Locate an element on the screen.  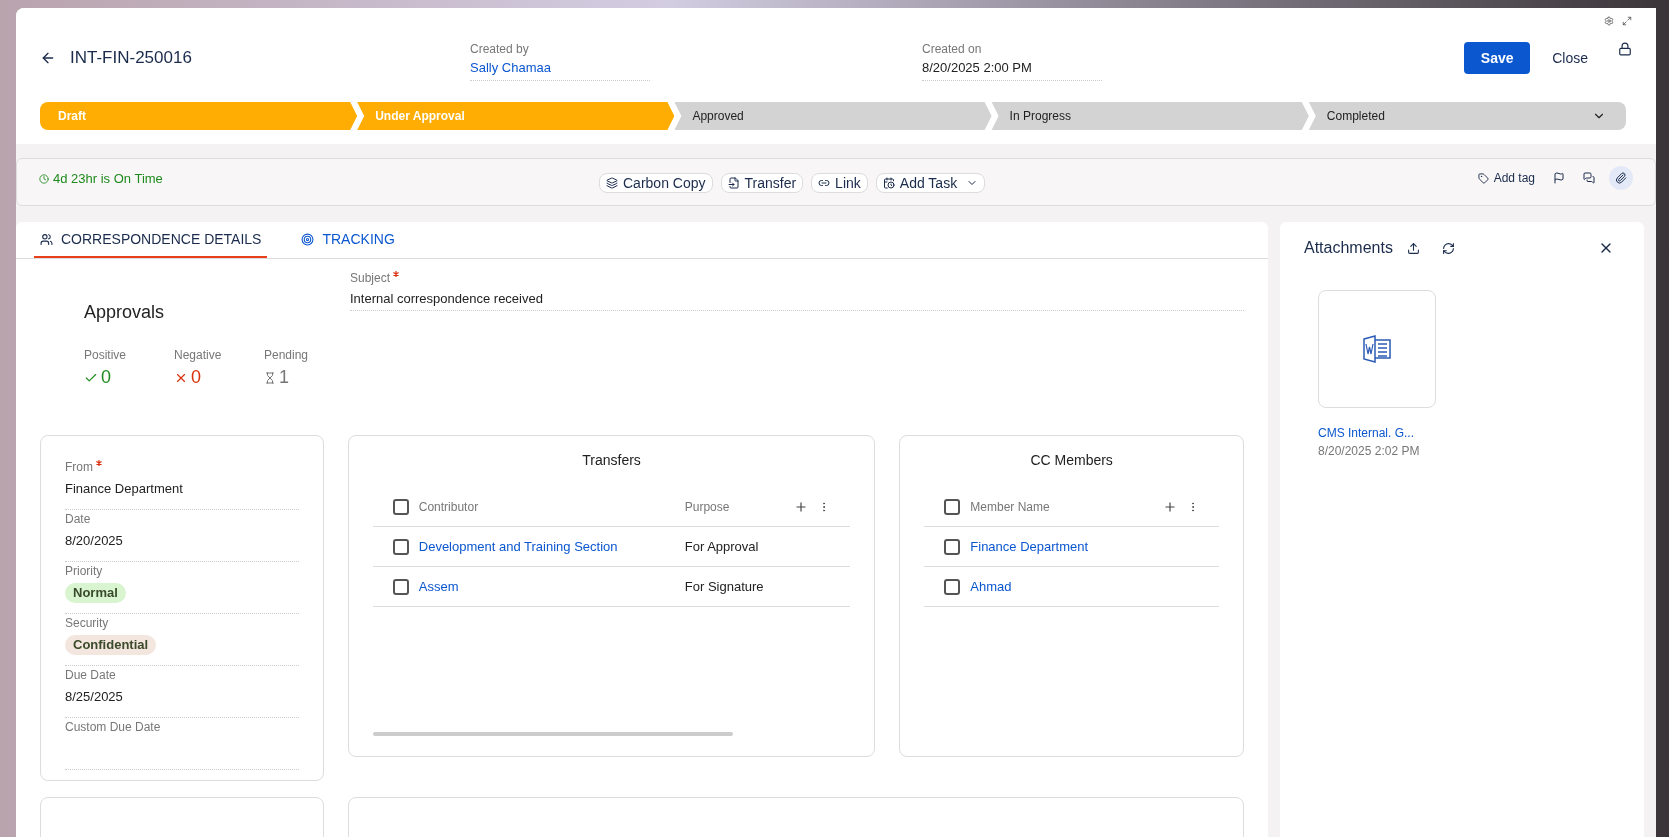
paperclip-icon is located at coordinates (1621, 178).